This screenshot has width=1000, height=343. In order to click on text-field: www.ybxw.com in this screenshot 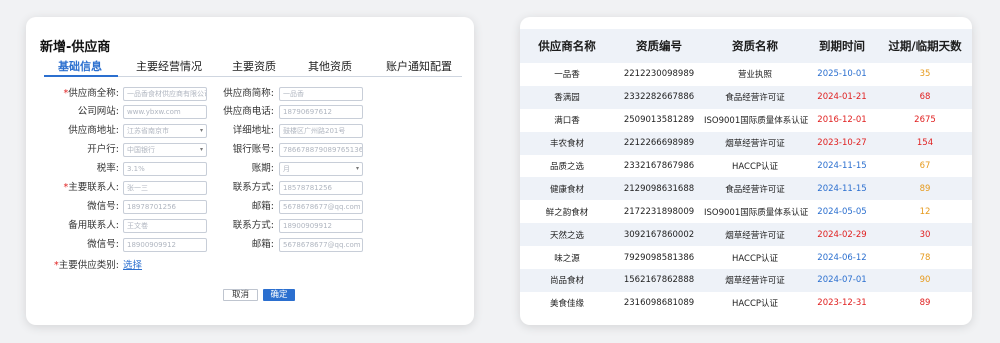, I will do `click(165, 112)`.